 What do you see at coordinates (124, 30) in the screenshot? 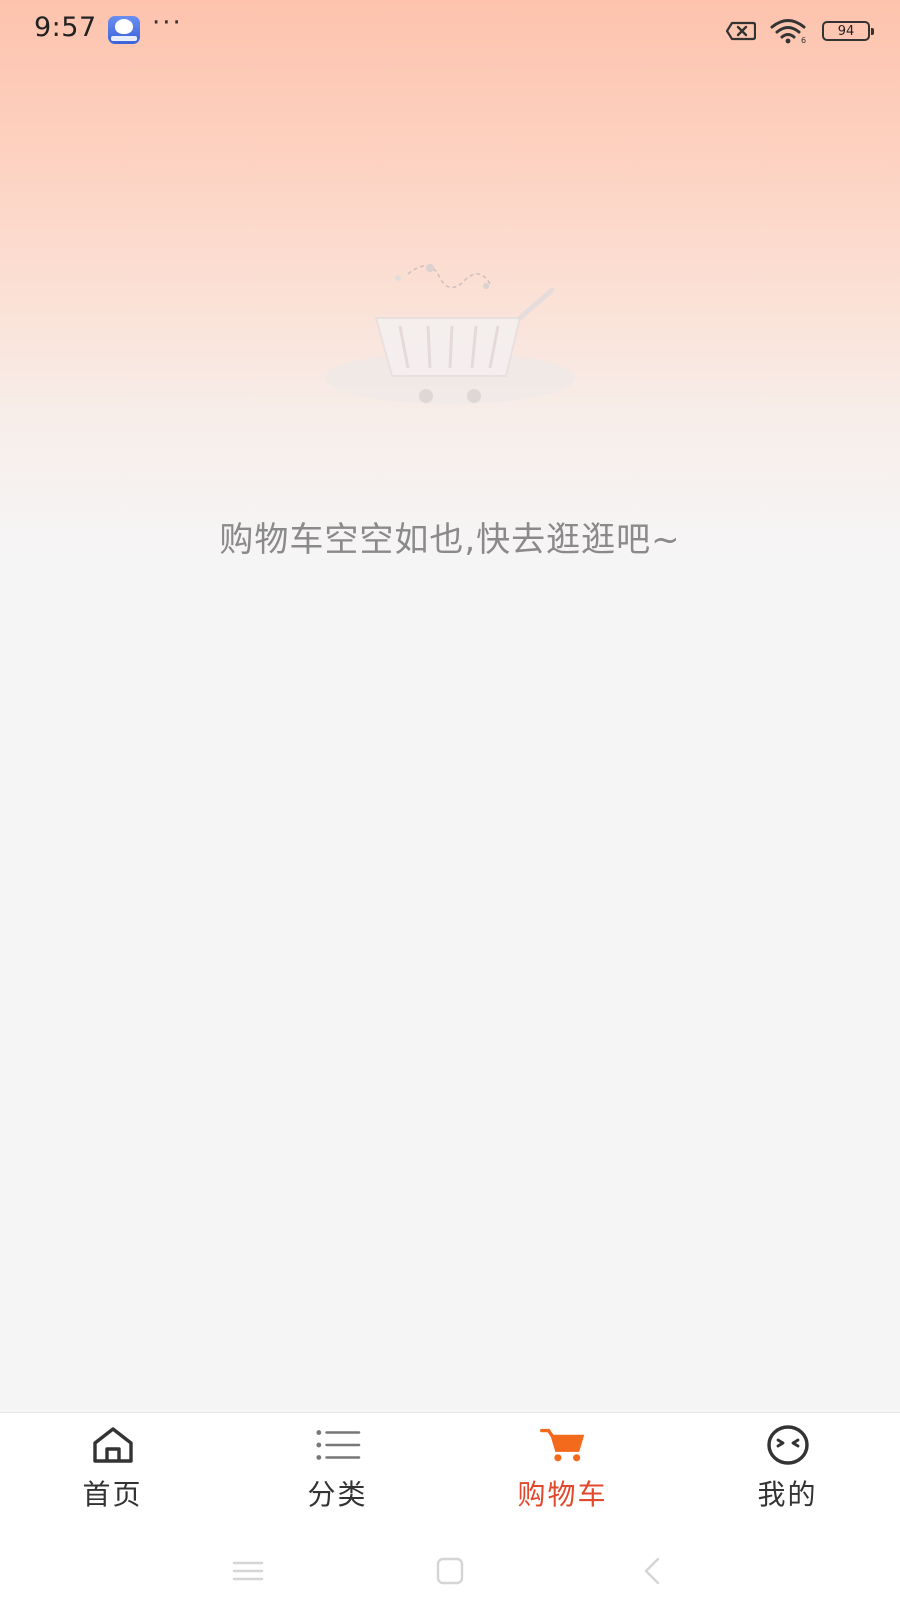
I see `baidu-app-icon` at bounding box center [124, 30].